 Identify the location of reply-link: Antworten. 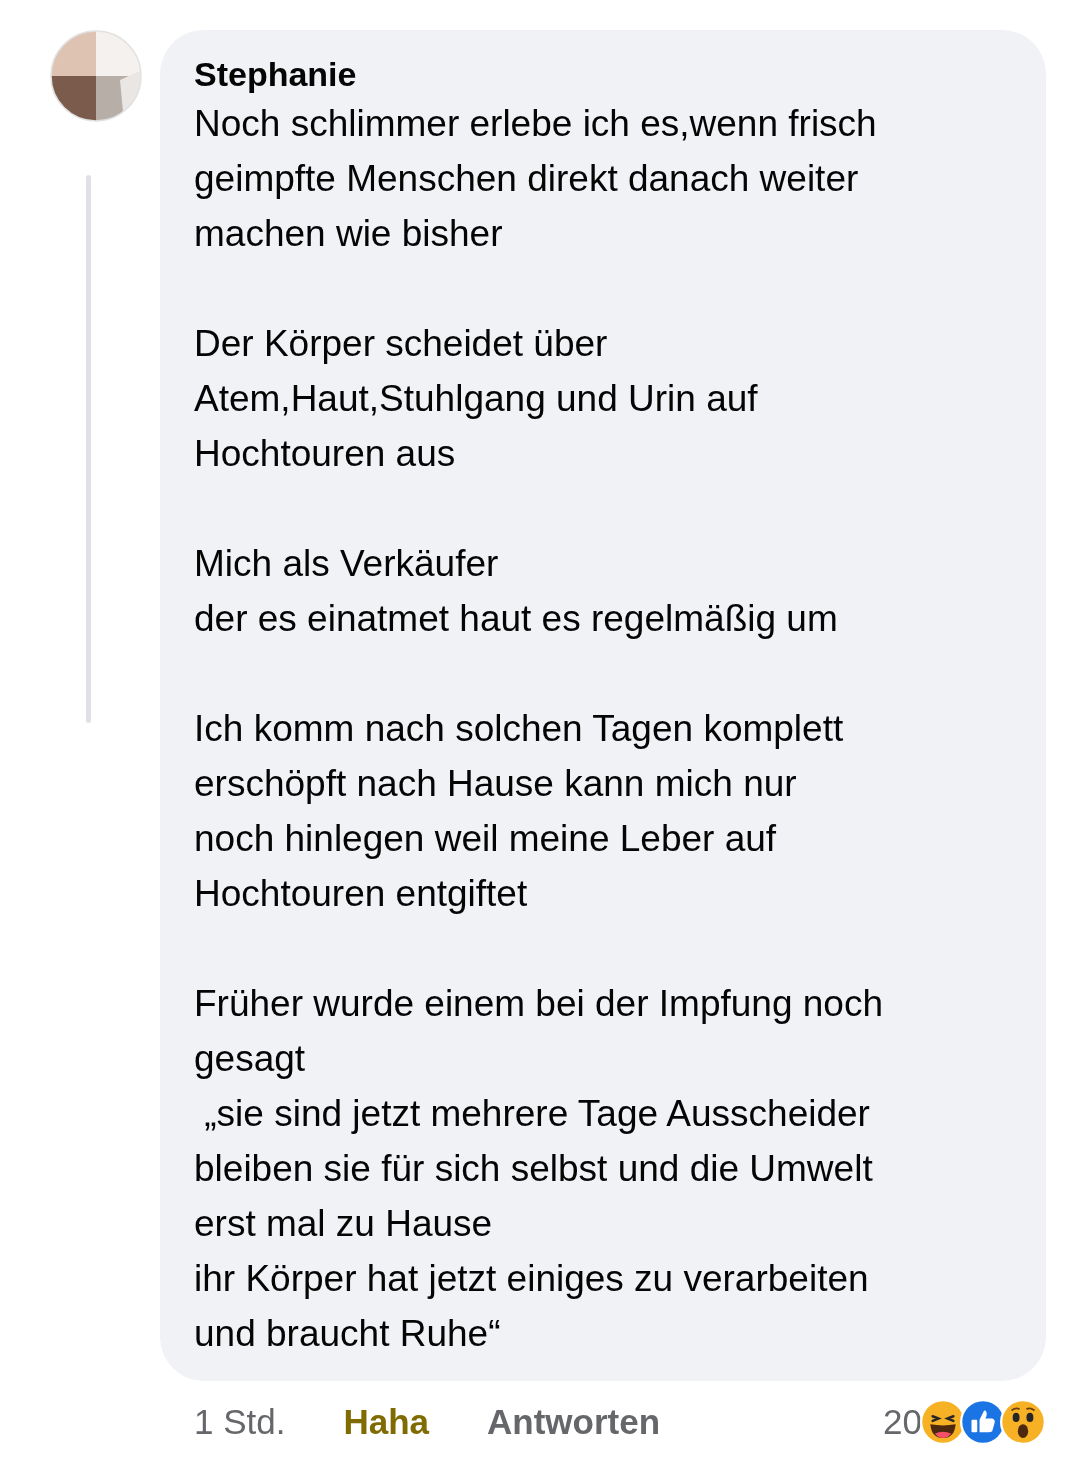
(574, 1422).